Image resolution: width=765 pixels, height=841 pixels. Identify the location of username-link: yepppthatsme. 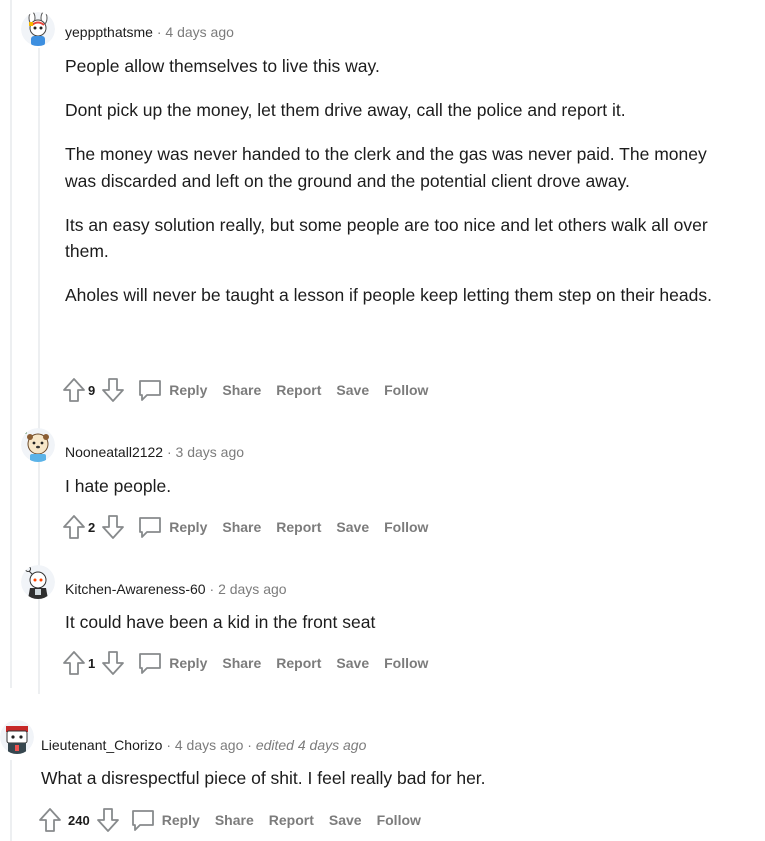
(109, 32).